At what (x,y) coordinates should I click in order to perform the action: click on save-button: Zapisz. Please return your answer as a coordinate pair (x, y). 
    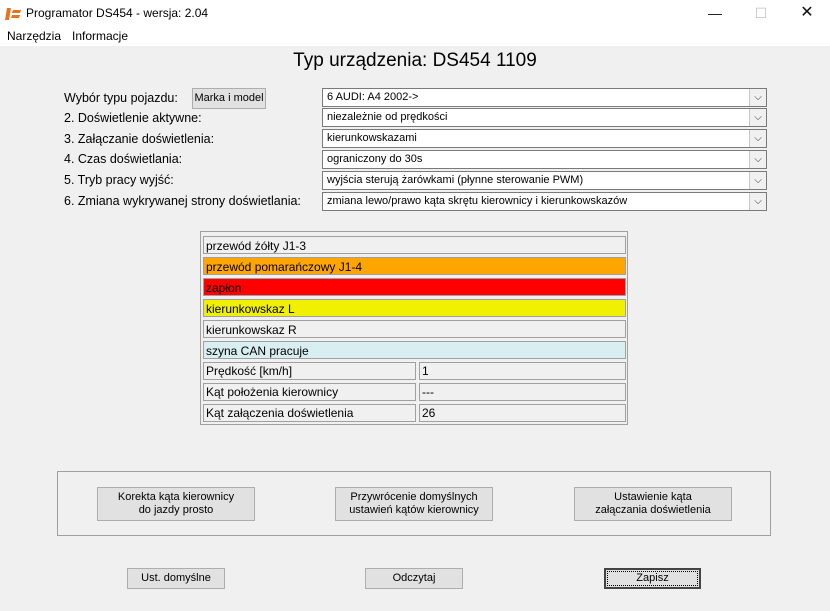
    Looking at the image, I should click on (652, 578).